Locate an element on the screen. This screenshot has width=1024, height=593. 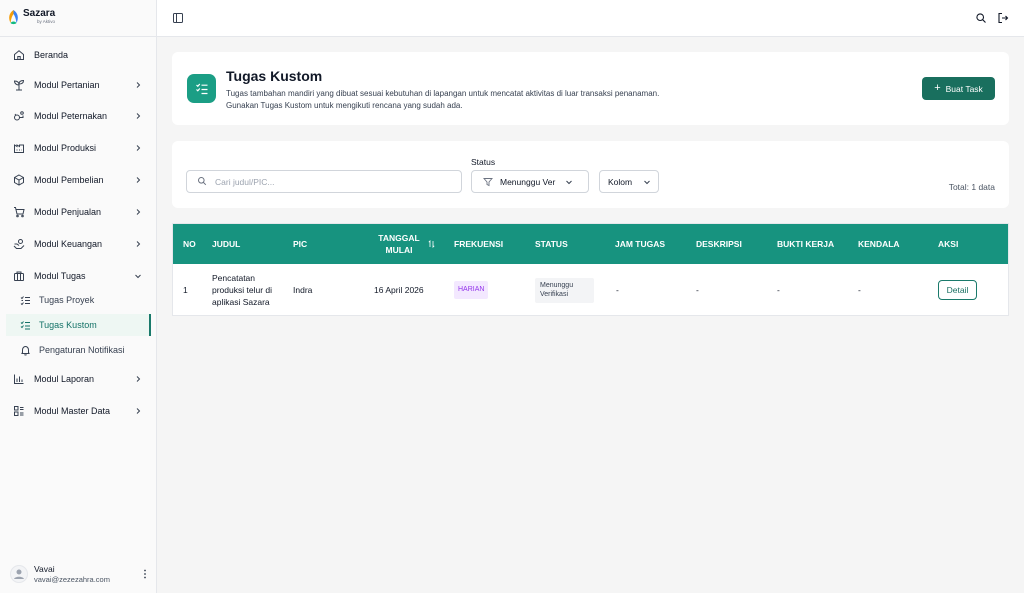
column-header-bukti-kerja: BUKTI KERJA is located at coordinates (806, 244).